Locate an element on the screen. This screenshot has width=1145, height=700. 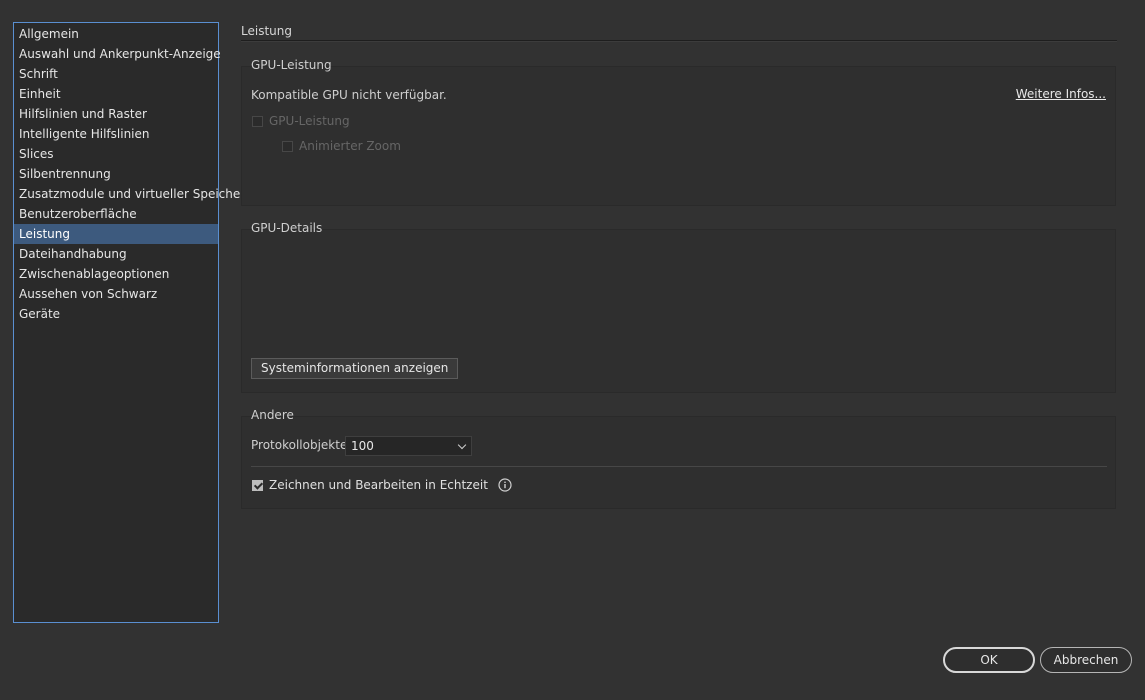
sidebar-item-leistung: Leistung is located at coordinates (116, 234).